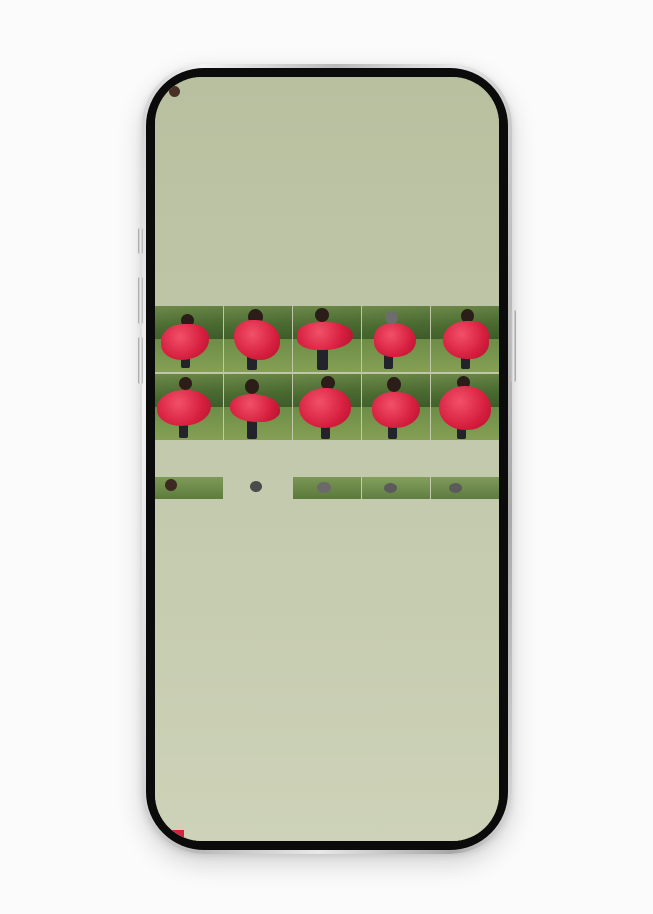 The width and height of the screenshot is (653, 914). What do you see at coordinates (140, 300) in the screenshot?
I see `volume-up-button` at bounding box center [140, 300].